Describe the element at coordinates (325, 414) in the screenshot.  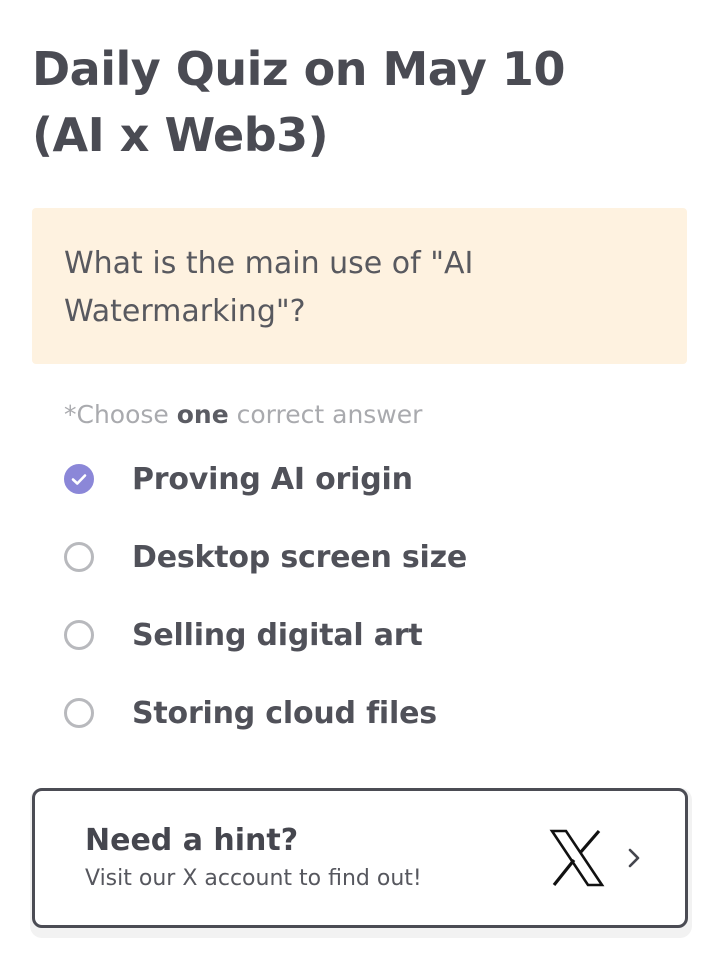
I see `instructions-suffix: correct answer` at that location.